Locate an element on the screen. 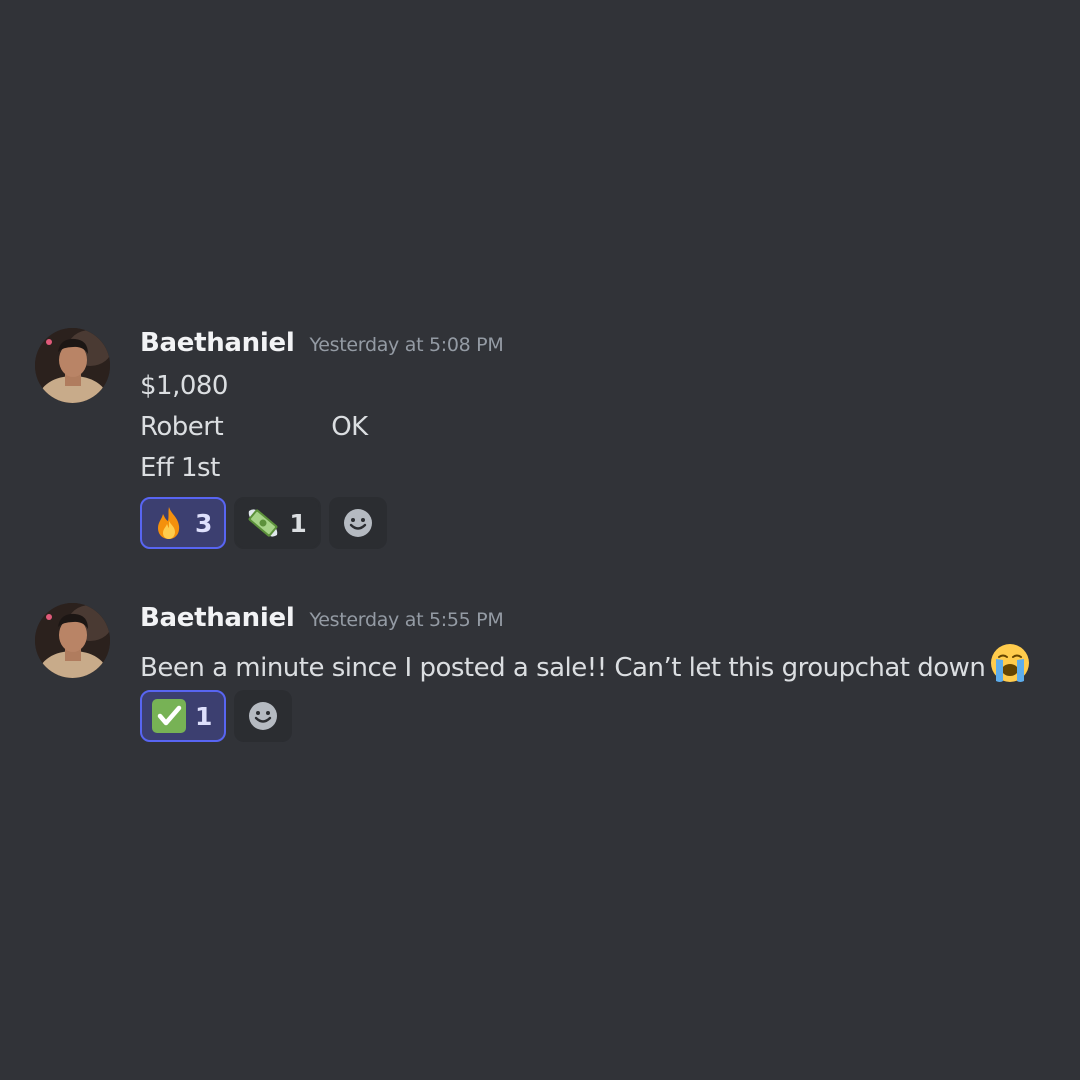  check-mark-icon is located at coordinates (169, 716).